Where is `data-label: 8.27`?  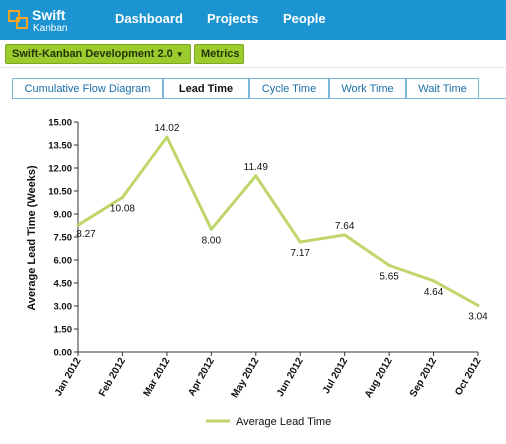 data-label: 8.27 is located at coordinates (86, 234).